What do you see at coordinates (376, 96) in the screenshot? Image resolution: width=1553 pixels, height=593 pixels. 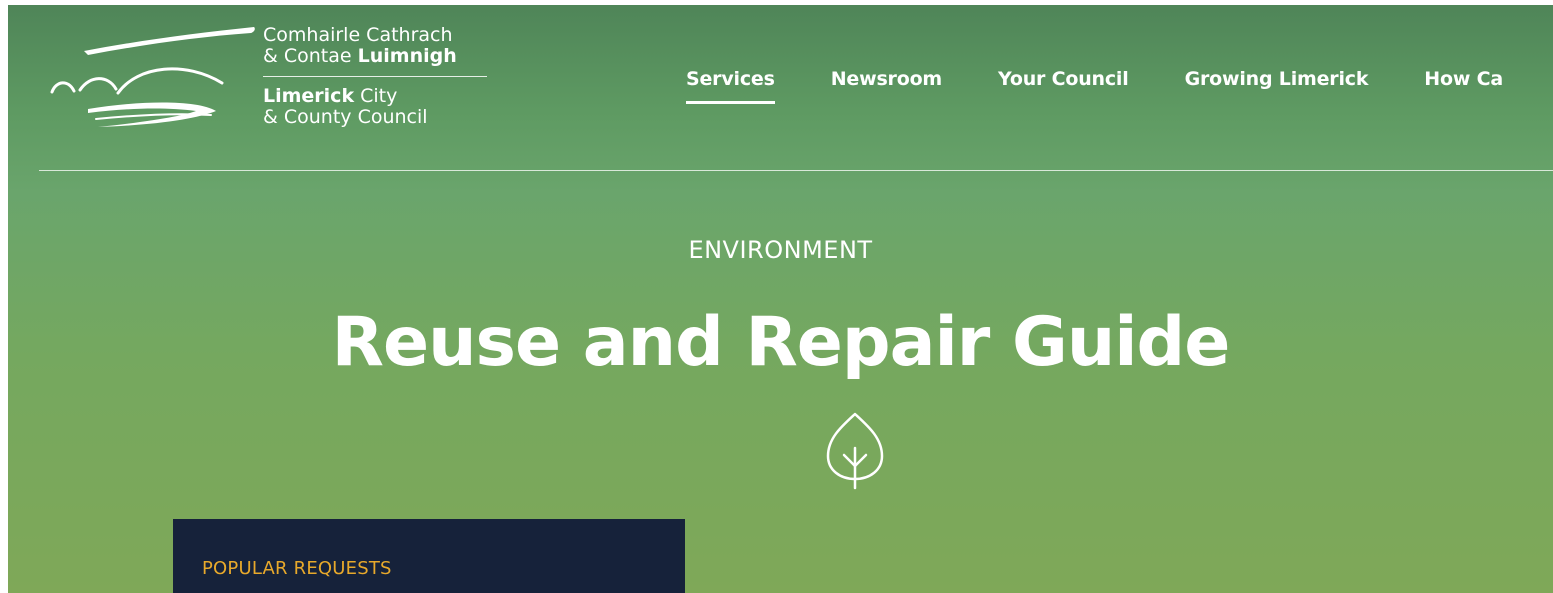 I see `logo-line3-suffix: City` at bounding box center [376, 96].